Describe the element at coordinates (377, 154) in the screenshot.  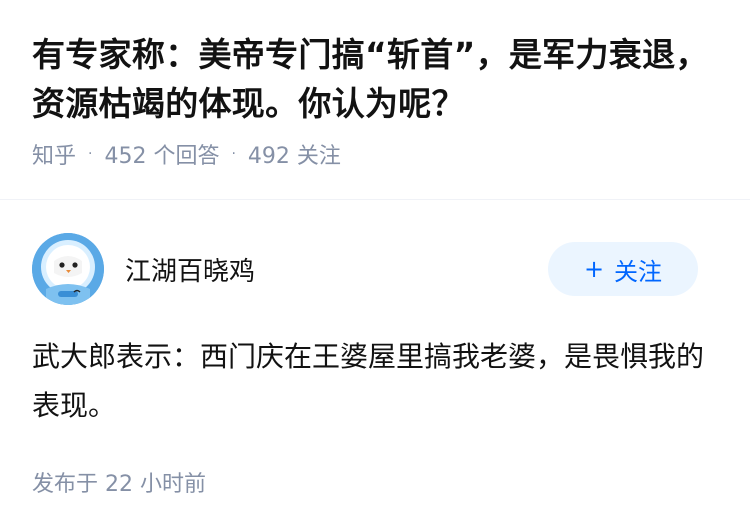
I see `question-meta: 知乎 · 452 个回答 · 492 关注` at that location.